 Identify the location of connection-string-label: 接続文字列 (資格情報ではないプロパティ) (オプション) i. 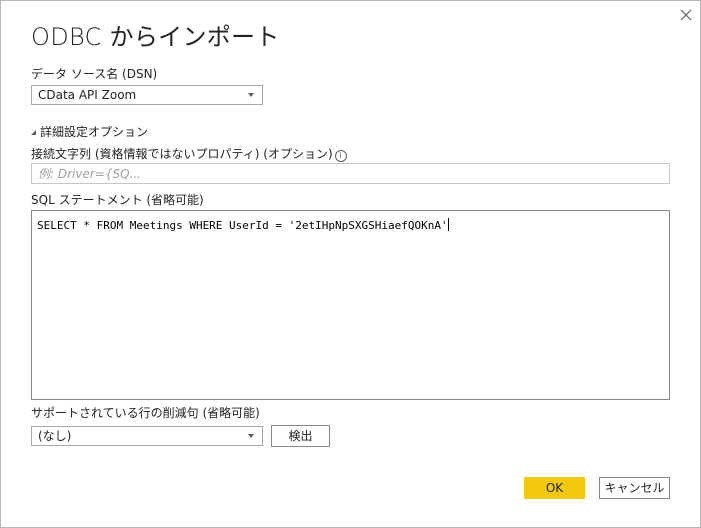
(189, 153).